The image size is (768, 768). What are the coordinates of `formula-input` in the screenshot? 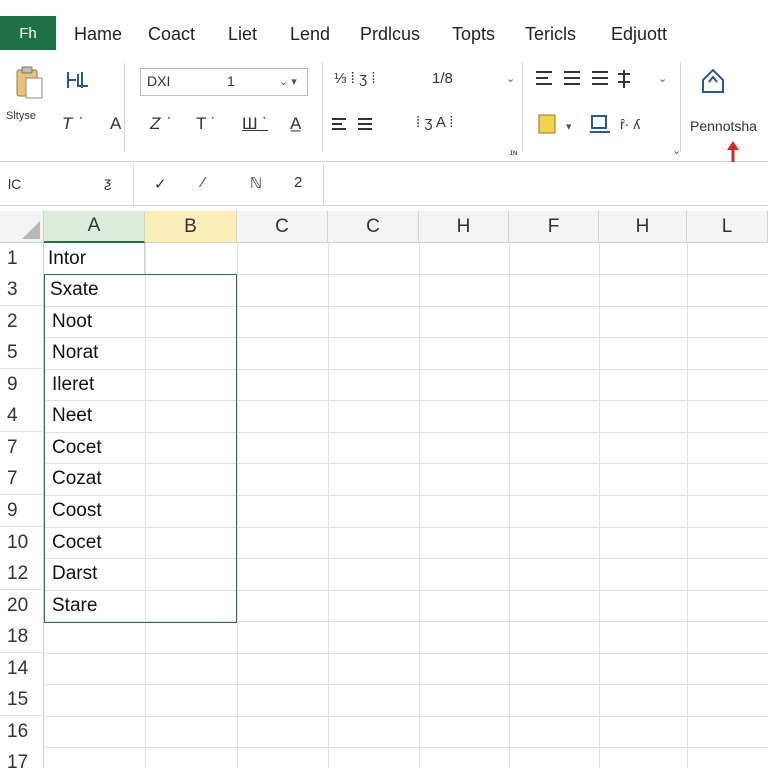 It's located at (549, 185).